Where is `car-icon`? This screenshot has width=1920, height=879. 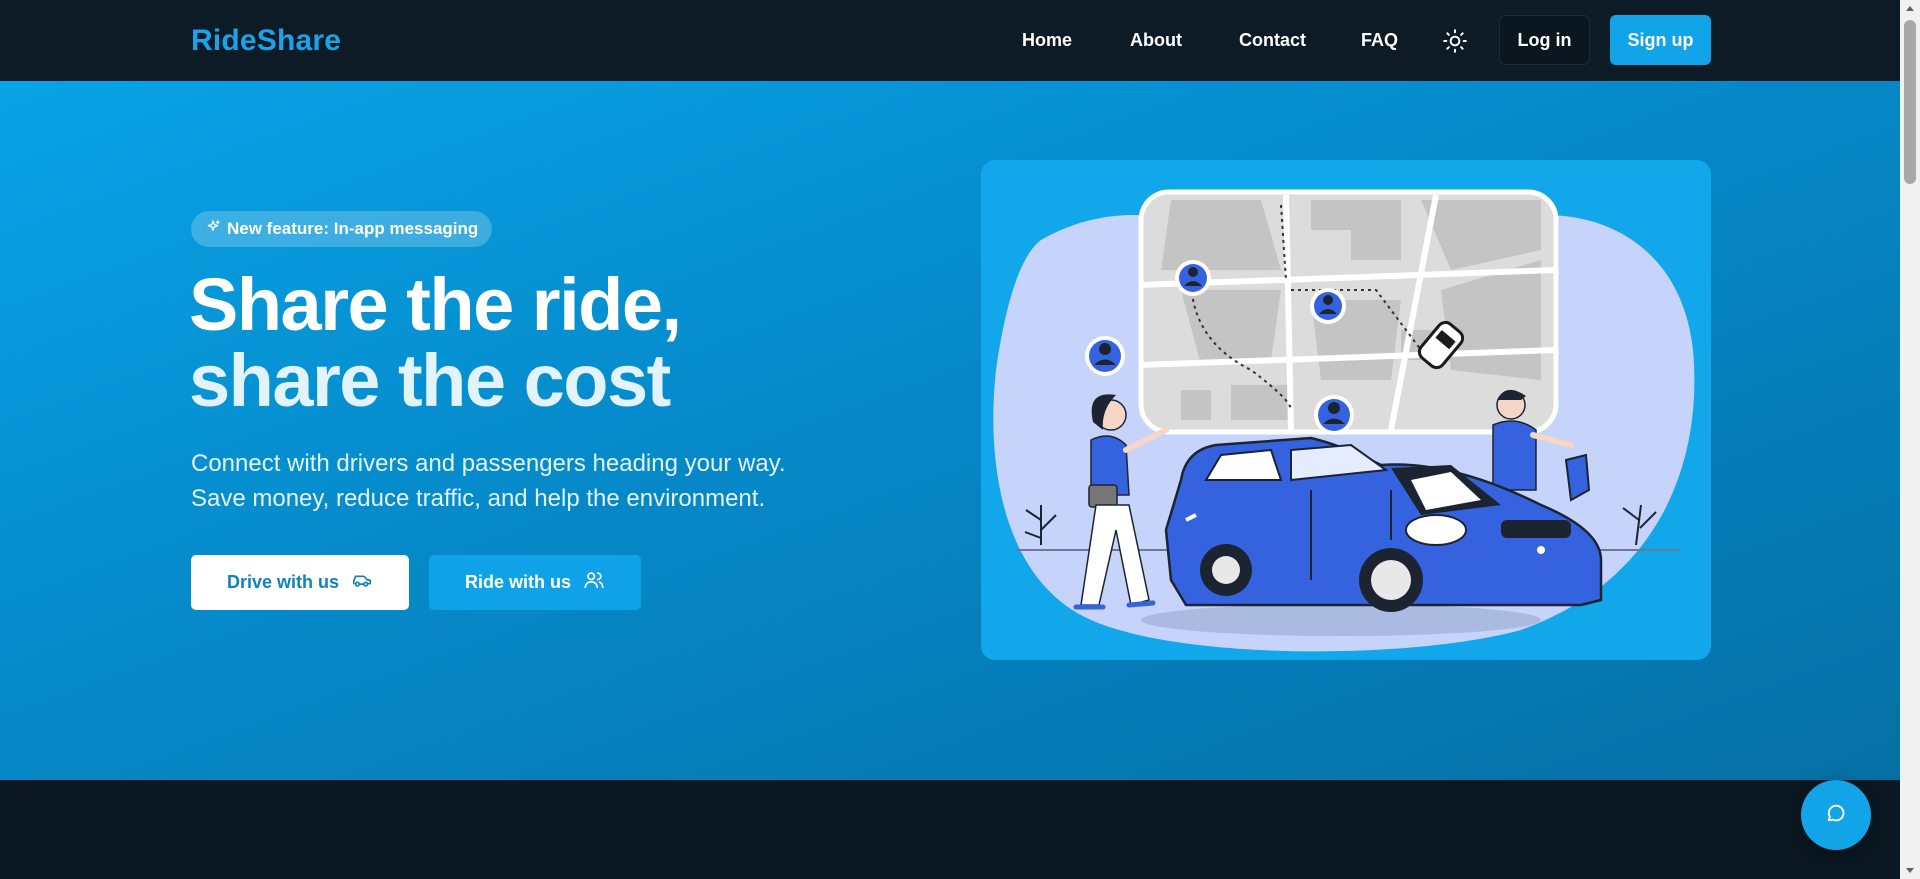 car-icon is located at coordinates (362, 582).